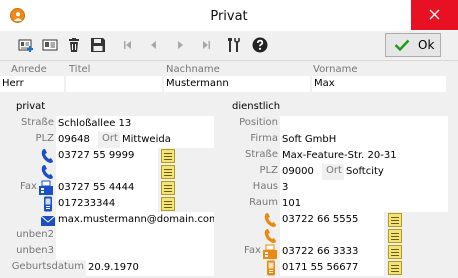 This screenshot has height=278, width=458. Describe the element at coordinates (335, 69) in the screenshot. I see `vorname-label: Vorname` at that location.